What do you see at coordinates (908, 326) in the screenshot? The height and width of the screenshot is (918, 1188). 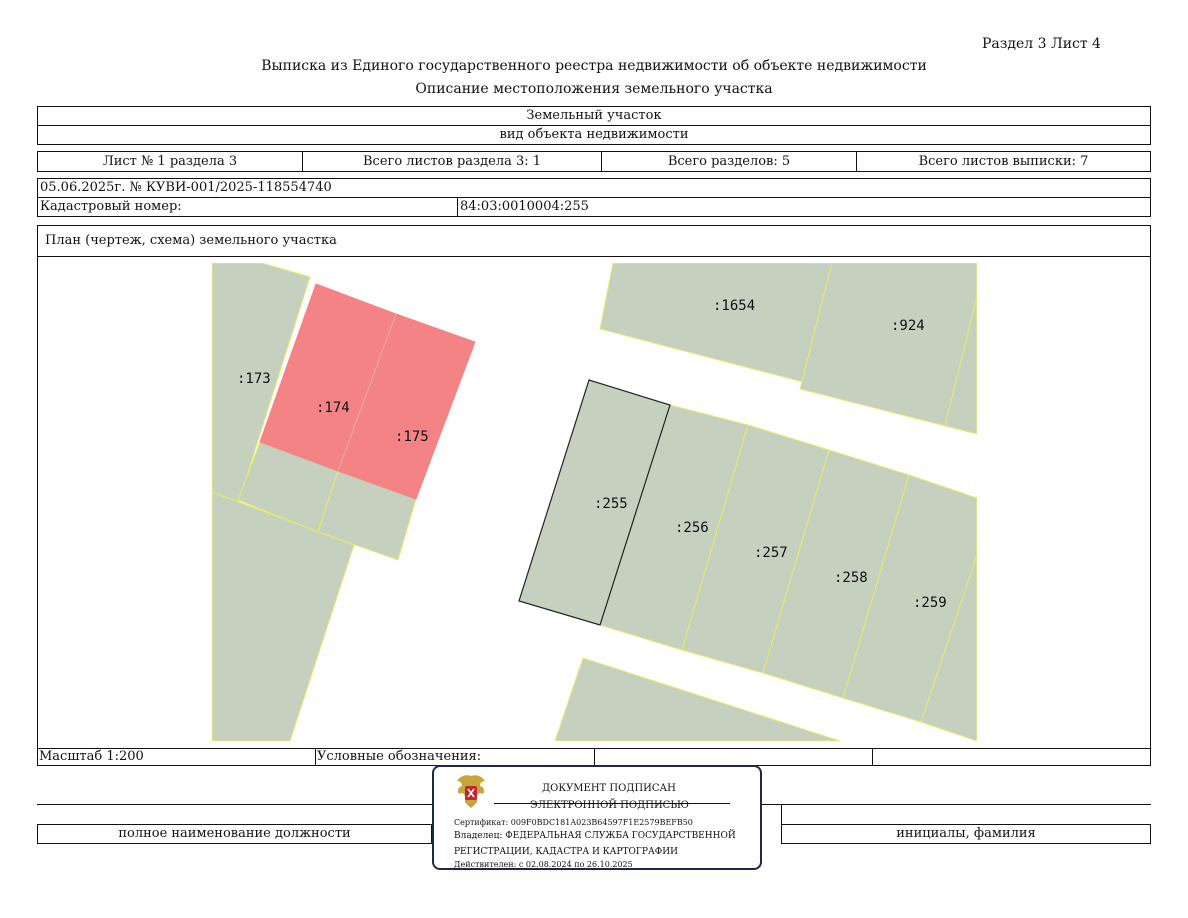 I see `label-924: :924` at bounding box center [908, 326].